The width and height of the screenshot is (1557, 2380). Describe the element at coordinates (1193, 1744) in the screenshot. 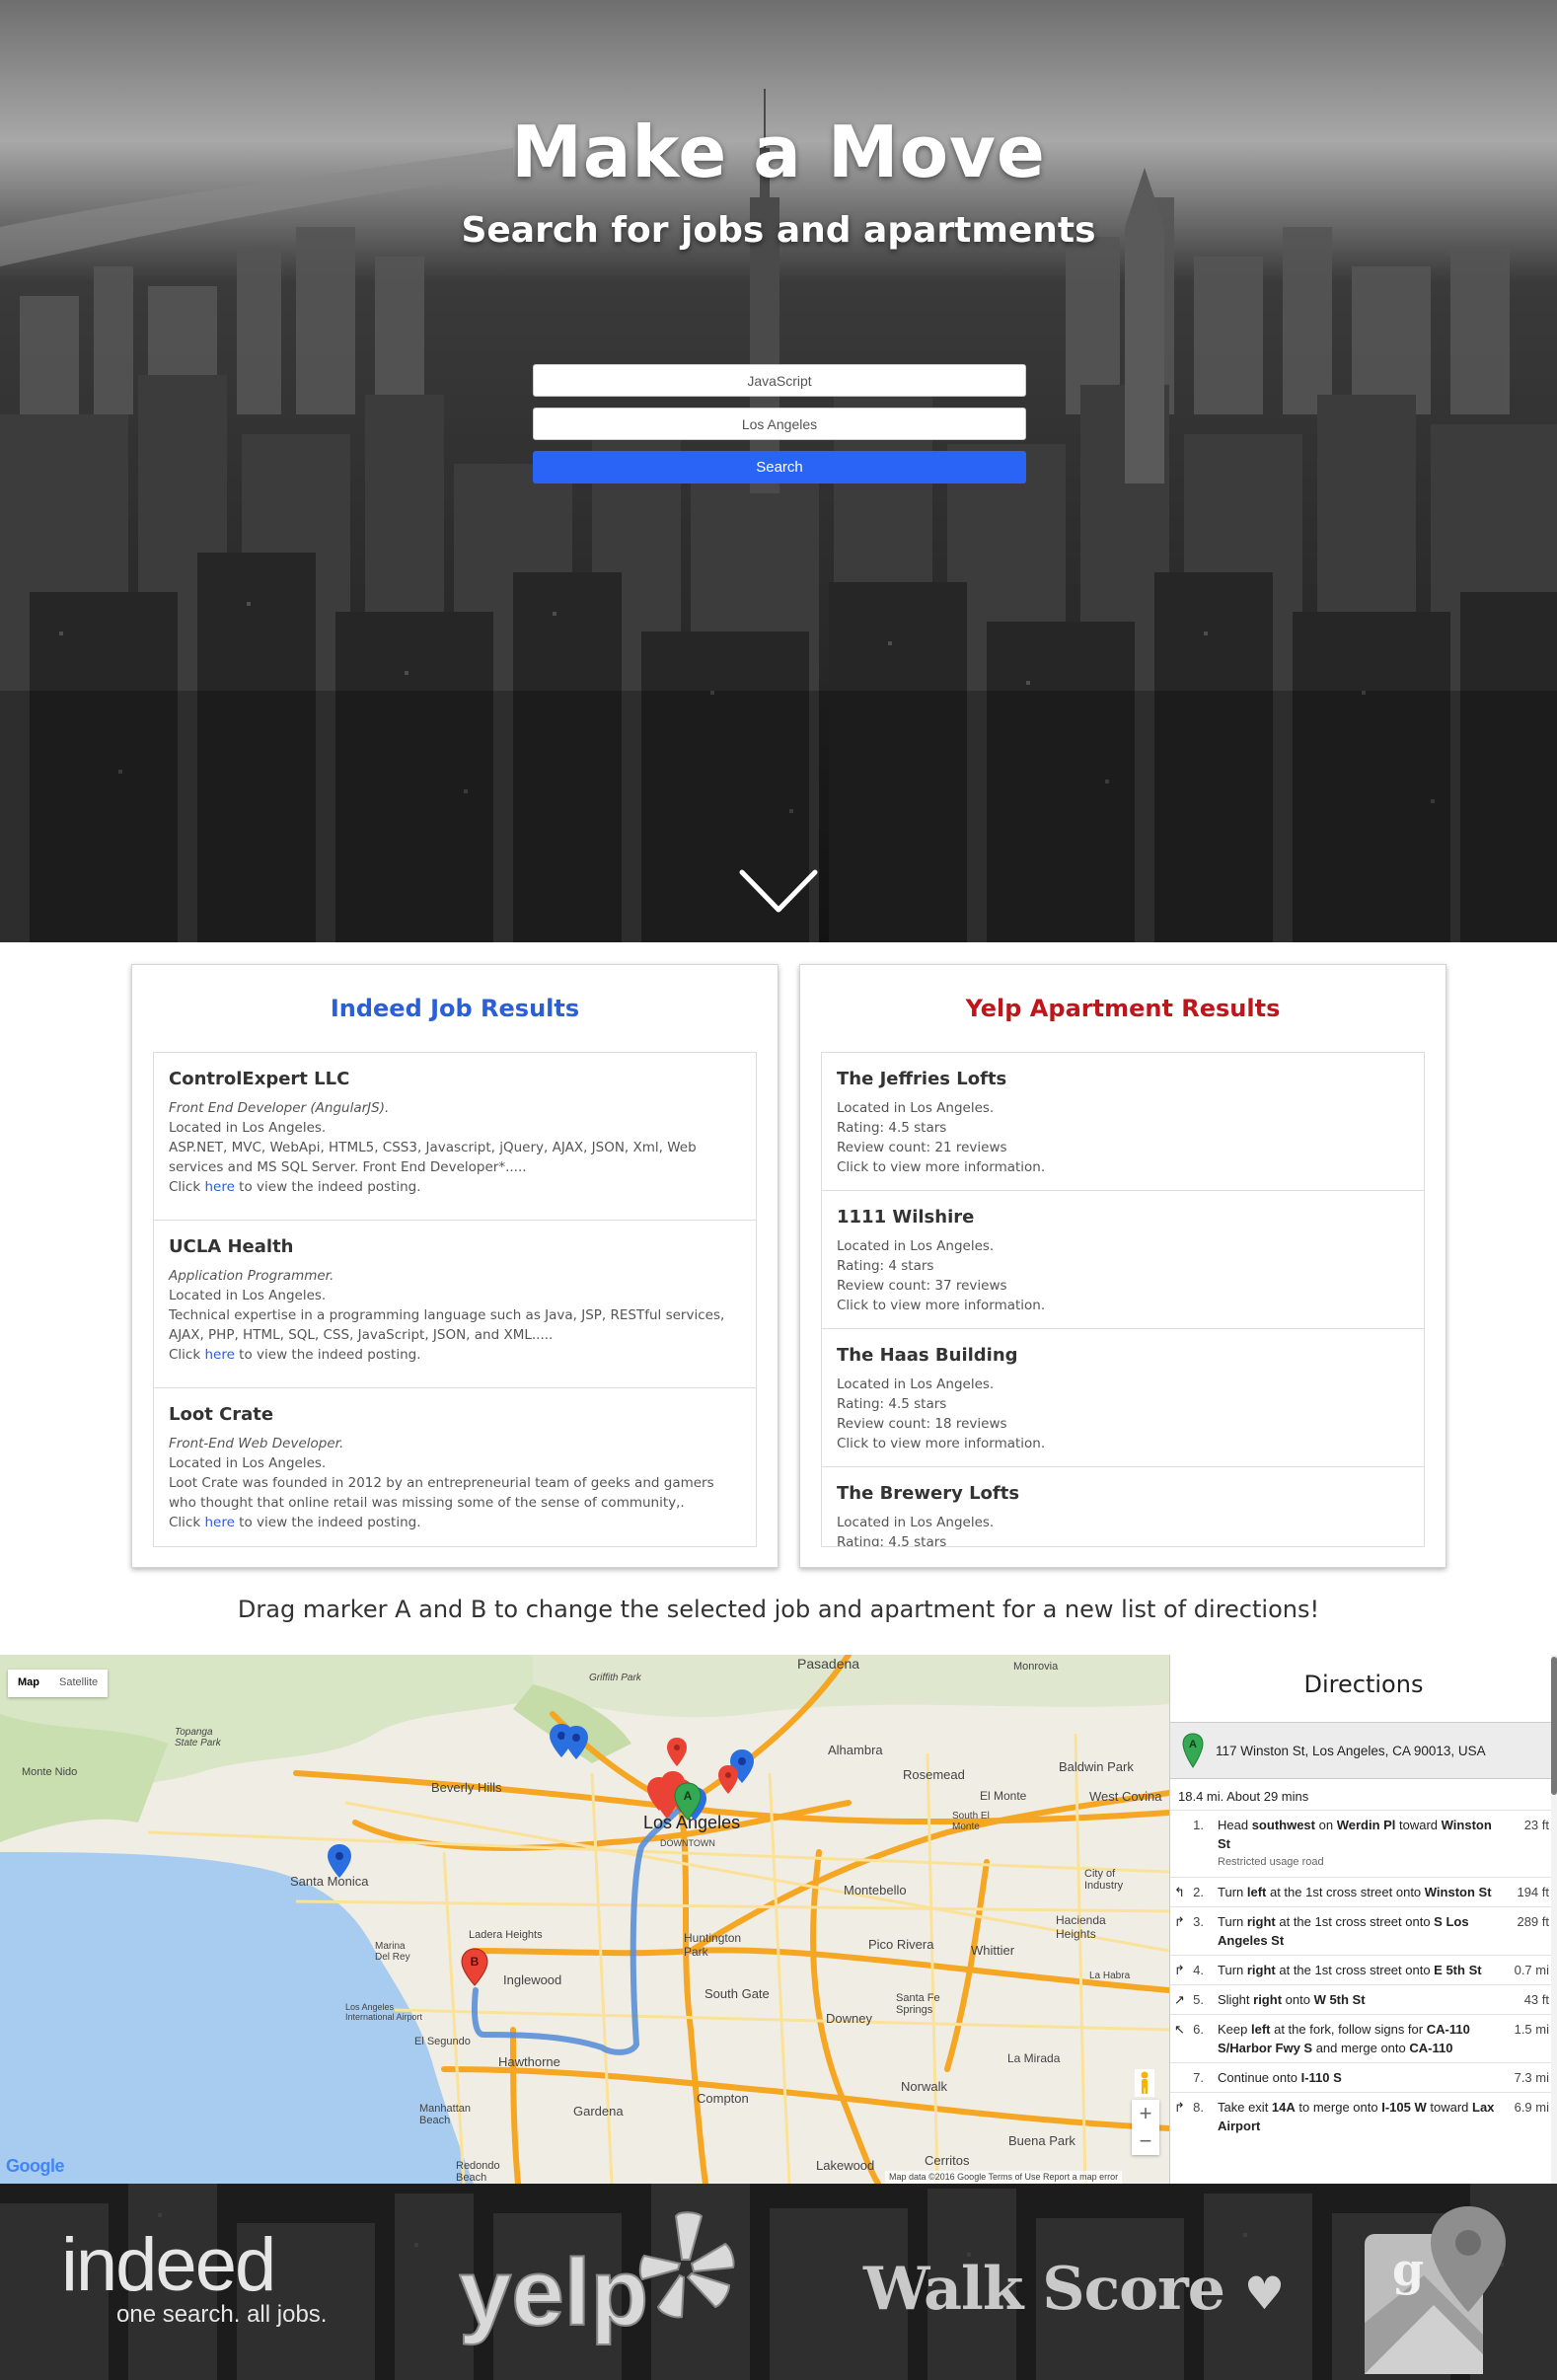

I see `svg-text: A` at that location.